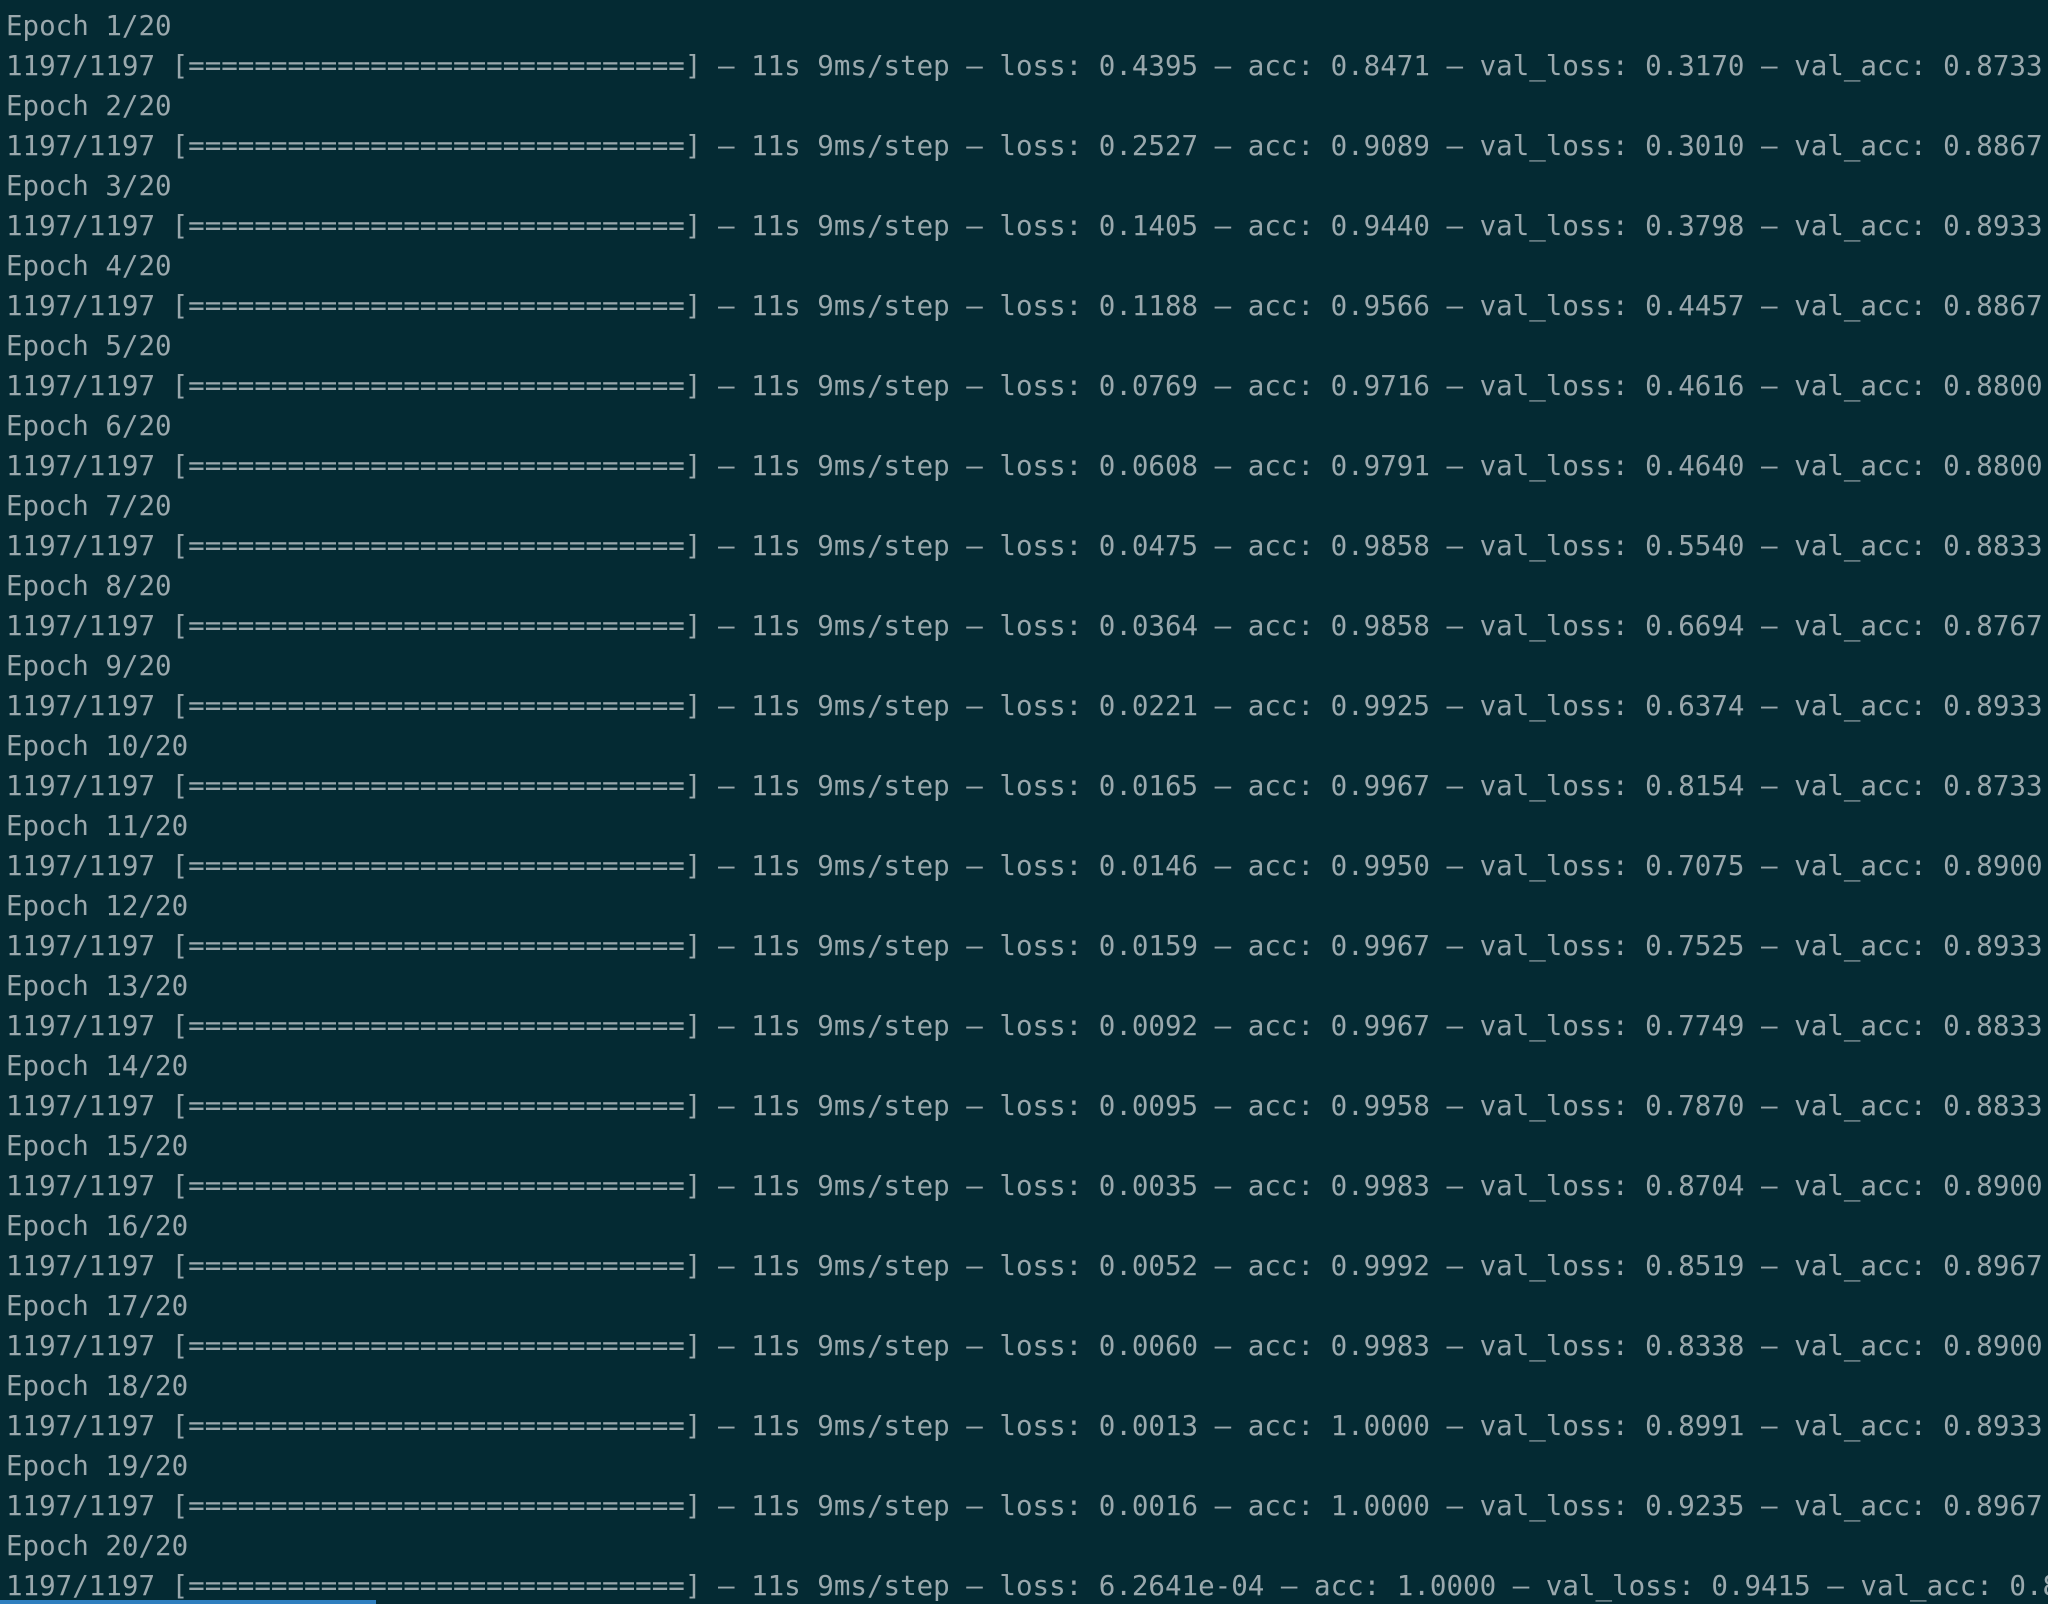 The width and height of the screenshot is (2048, 1604). What do you see at coordinates (1993, 786) in the screenshot?
I see `val-acc-value: 0.8733` at bounding box center [1993, 786].